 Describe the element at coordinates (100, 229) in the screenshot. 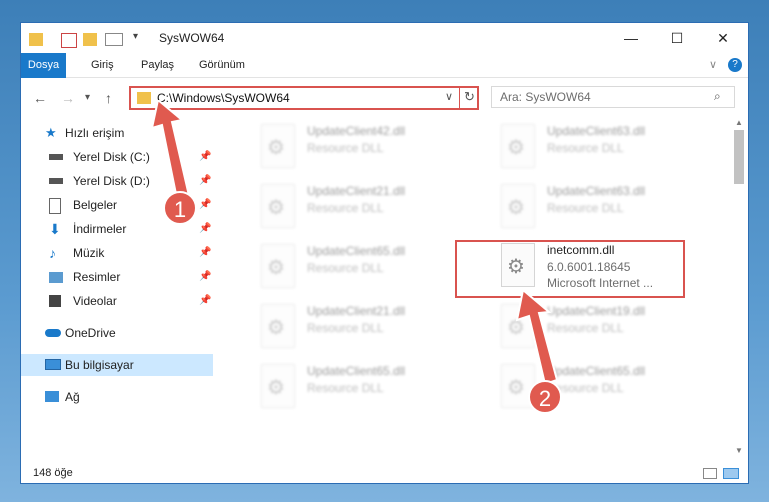

I see `sidebar-item-label: İndirmeler` at that location.